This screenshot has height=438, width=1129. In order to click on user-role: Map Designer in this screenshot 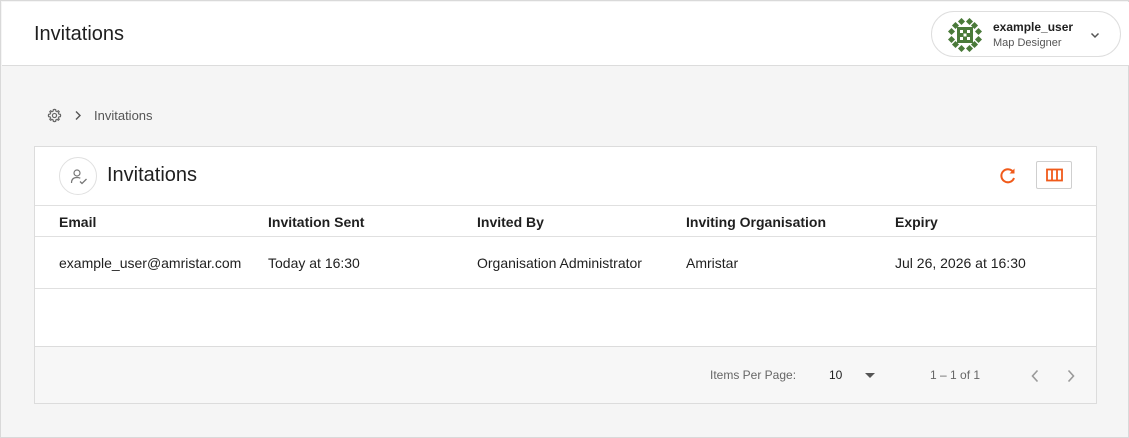, I will do `click(1027, 43)`.